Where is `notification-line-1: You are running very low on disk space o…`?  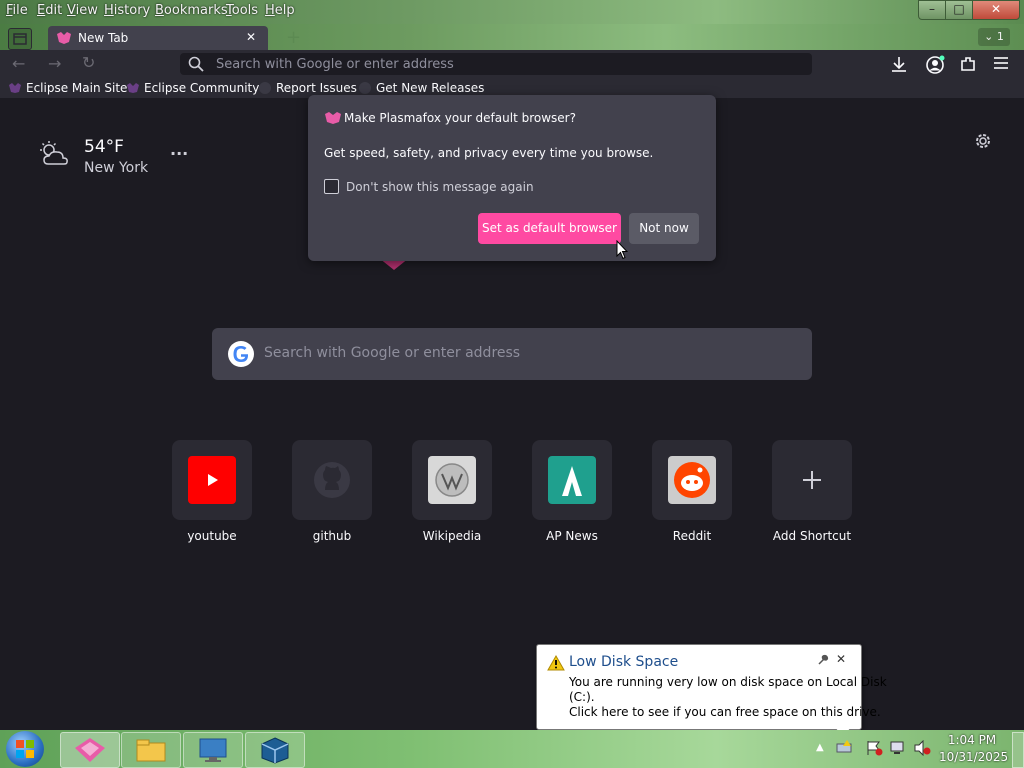 notification-line-1: You are running very low on disk space o… is located at coordinates (728, 682).